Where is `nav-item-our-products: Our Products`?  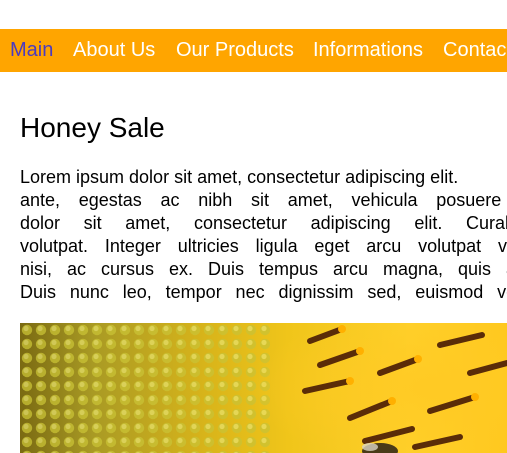
nav-item-our-products: Our Products is located at coordinates (235, 50).